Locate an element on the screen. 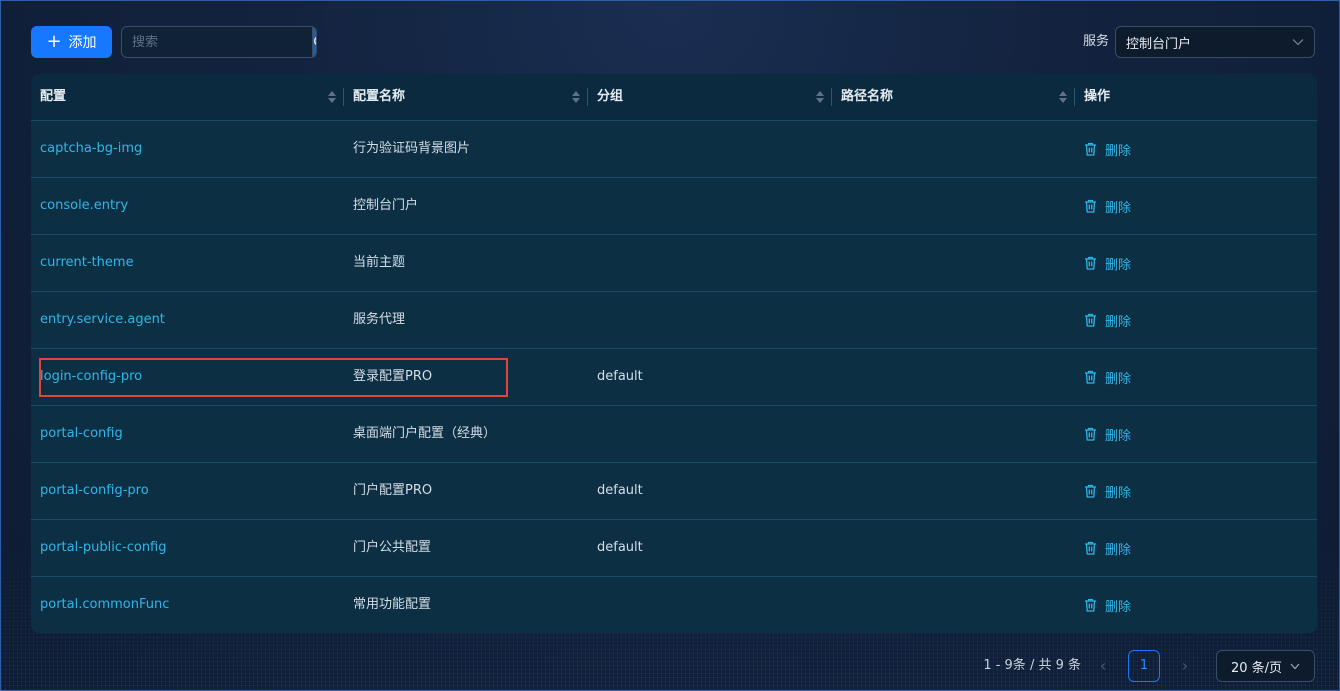 The width and height of the screenshot is (1340, 691). config-name: 控制台门户 is located at coordinates (386, 205).